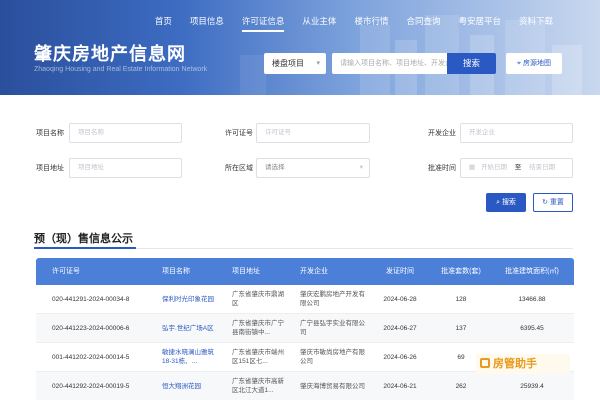 This screenshot has height=400, width=600. What do you see at coordinates (91, 328) in the screenshot?
I see `license-cell: 020-441223-2024-00006-6` at bounding box center [91, 328].